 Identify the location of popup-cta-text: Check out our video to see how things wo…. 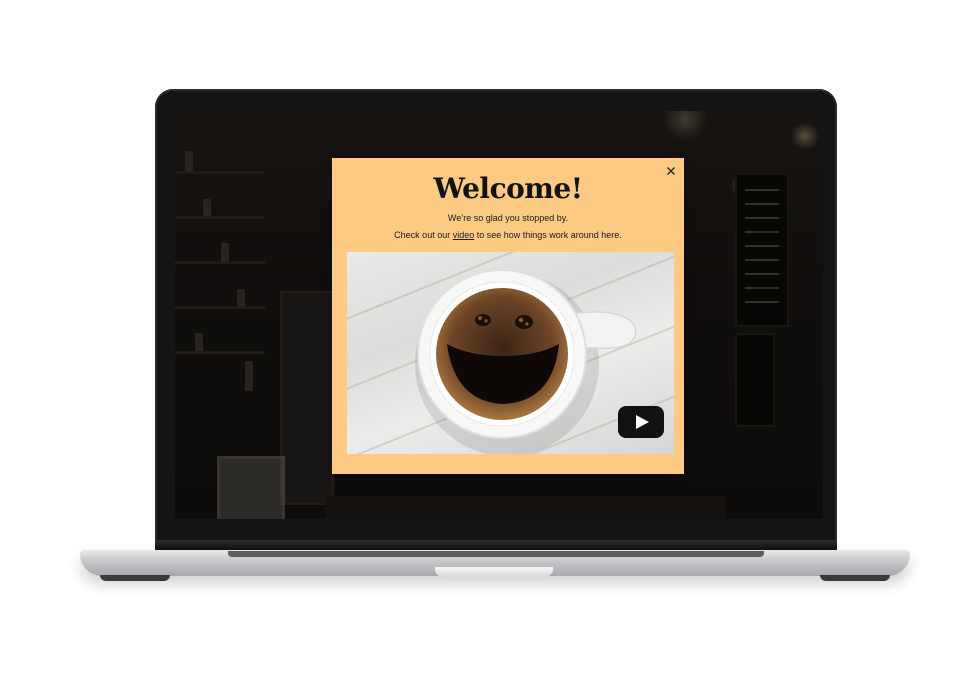
(508, 235).